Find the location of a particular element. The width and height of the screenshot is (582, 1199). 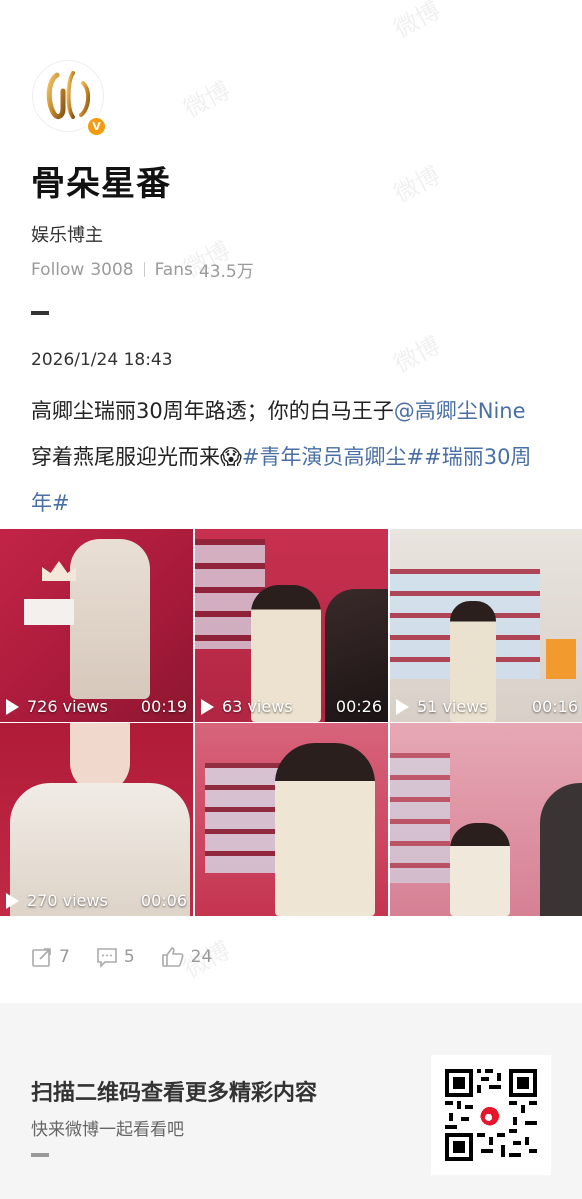

like-count: 24 is located at coordinates (201, 957).